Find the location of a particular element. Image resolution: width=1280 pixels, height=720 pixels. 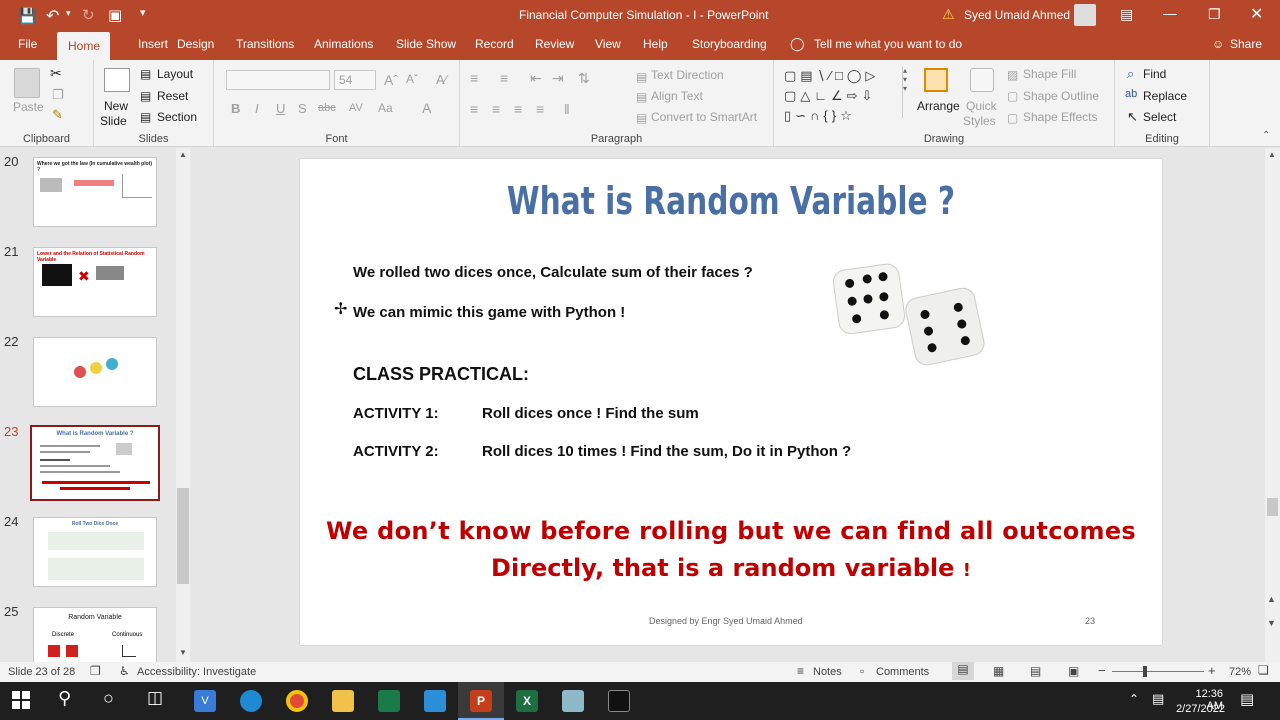

shape-fill-icon: ▨ is located at coordinates (1012, 75).